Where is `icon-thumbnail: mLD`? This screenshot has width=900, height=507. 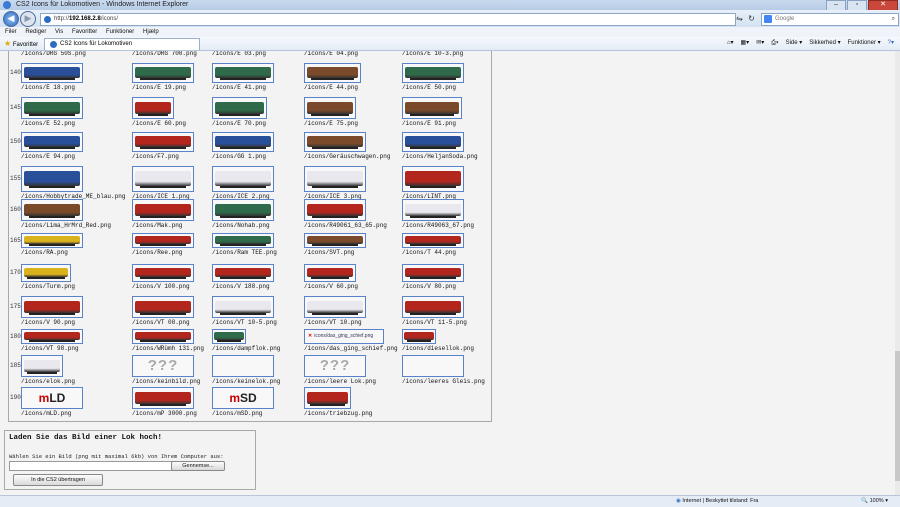
icon-thumbnail: mLD is located at coordinates (52, 398).